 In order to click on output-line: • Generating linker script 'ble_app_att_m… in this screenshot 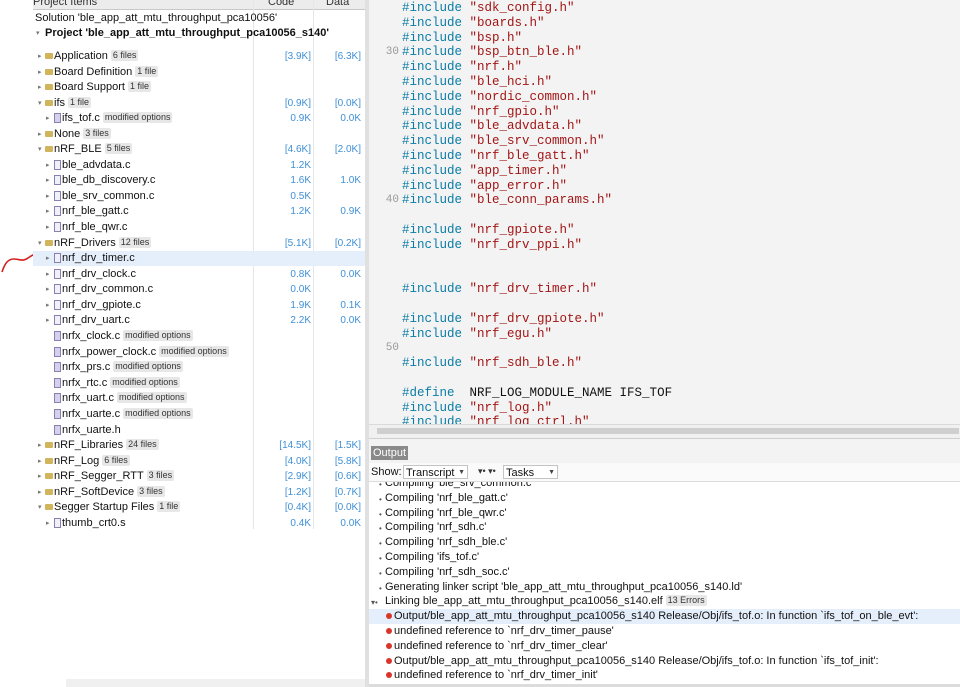, I will do `click(664, 587)`.